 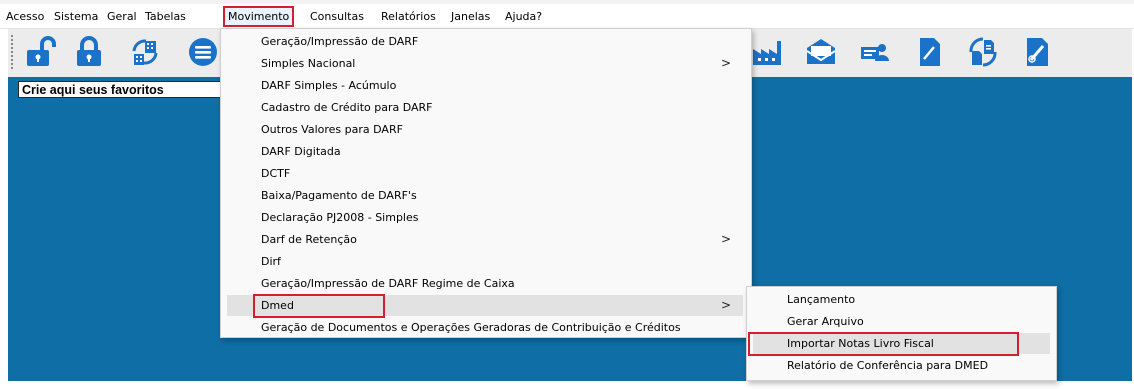 I want to click on menu-item-simples-nacional: Simples Nacional >, so click(x=485, y=63).